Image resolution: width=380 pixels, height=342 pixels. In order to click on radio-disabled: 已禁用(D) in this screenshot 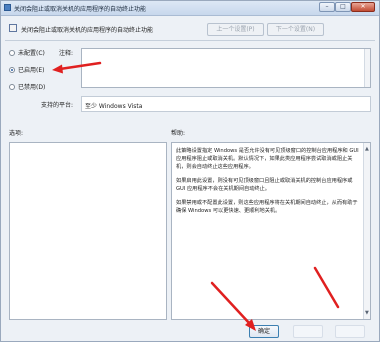, I will do `click(27, 86)`.